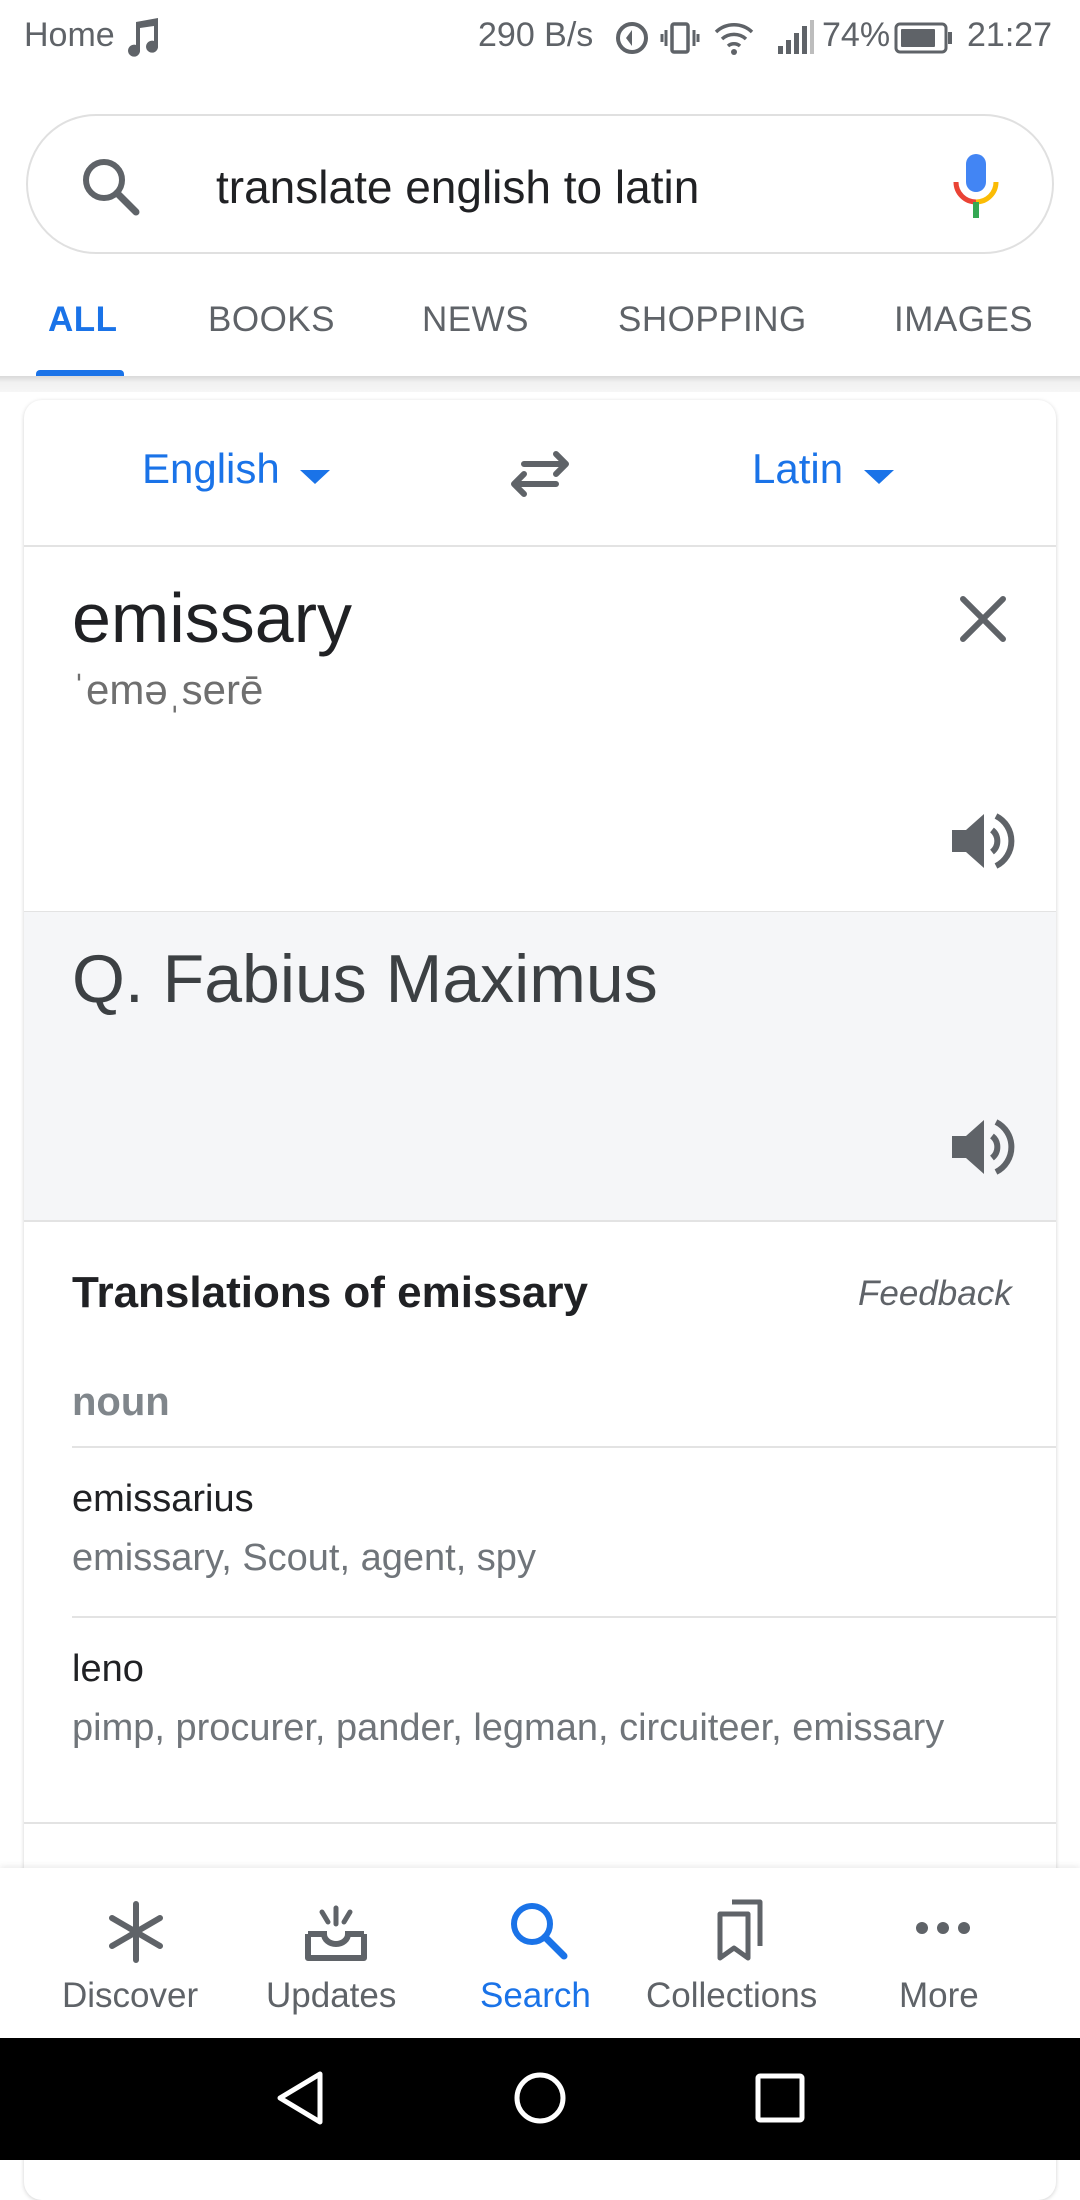 This screenshot has height=2200, width=1080. I want to click on feedback-link: Feedback, so click(935, 1294).